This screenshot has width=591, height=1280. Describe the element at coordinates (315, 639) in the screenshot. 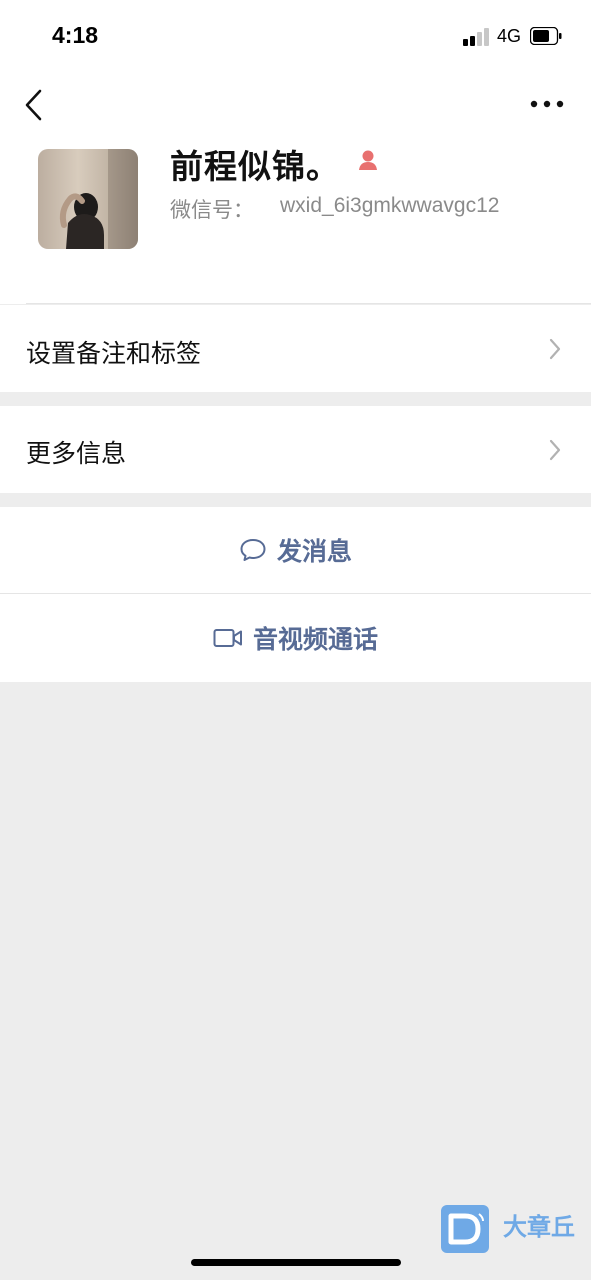

I see `video-call-label: 音视频通话` at that location.